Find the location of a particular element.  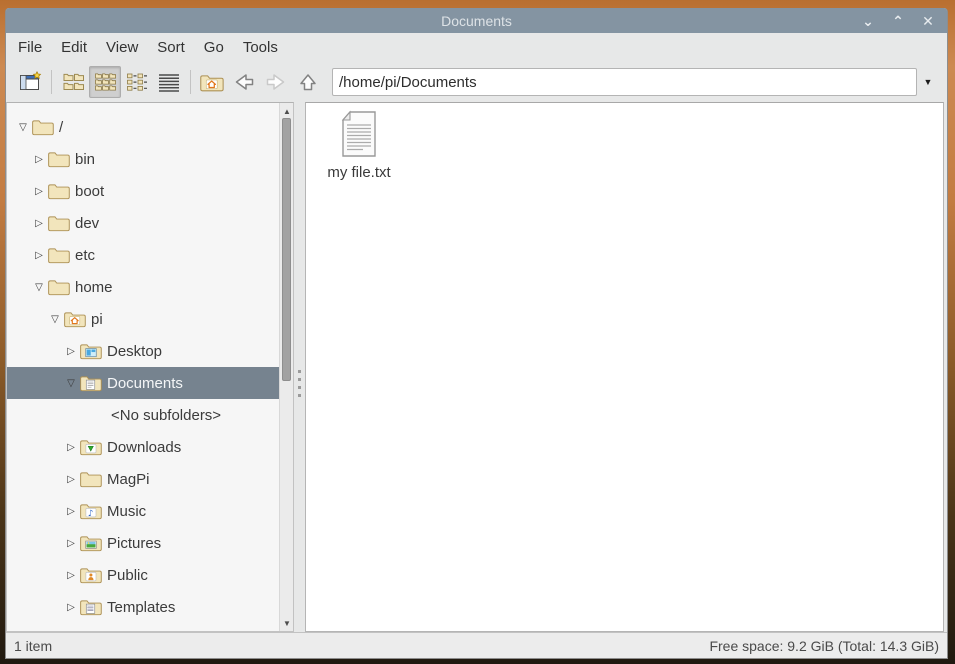

compact-view-button is located at coordinates (137, 82).